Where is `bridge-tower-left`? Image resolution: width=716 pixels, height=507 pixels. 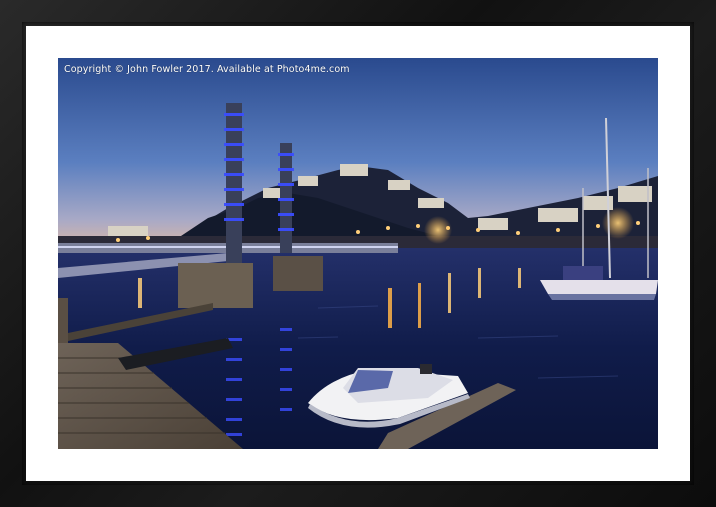
bridge-tower-left is located at coordinates (234, 185).